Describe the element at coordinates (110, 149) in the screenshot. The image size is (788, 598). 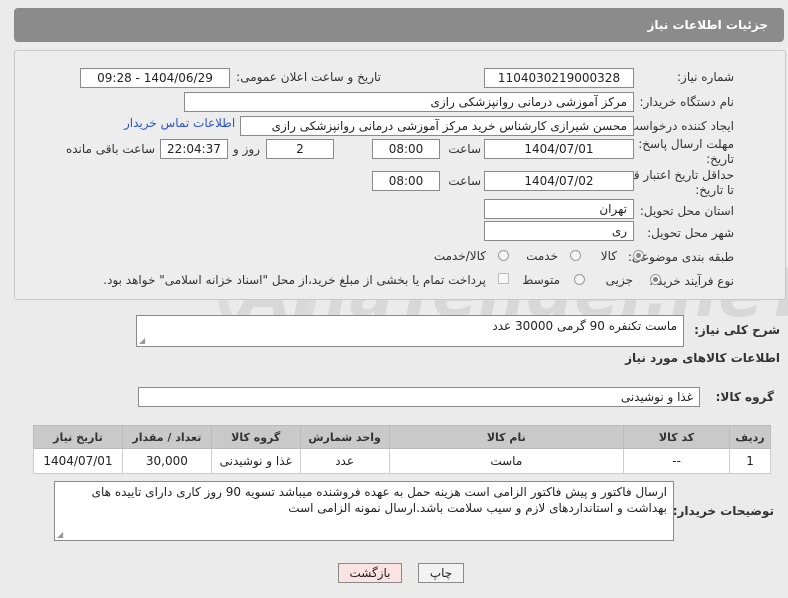
I see `remaining-label: ساعت باقی مانده` at that location.